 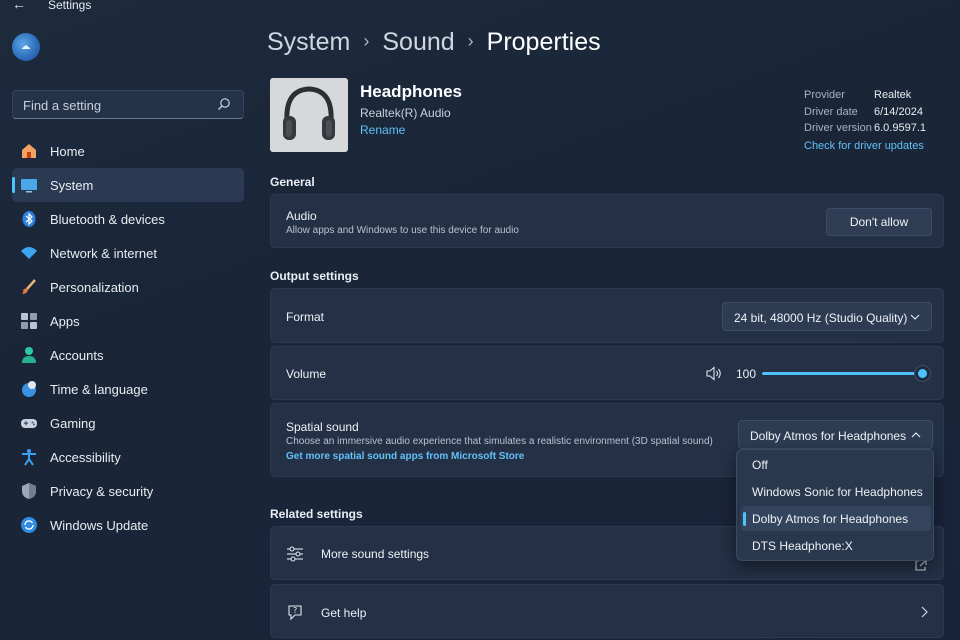 What do you see at coordinates (308, 42) in the screenshot?
I see `breadcrumb-system: System` at bounding box center [308, 42].